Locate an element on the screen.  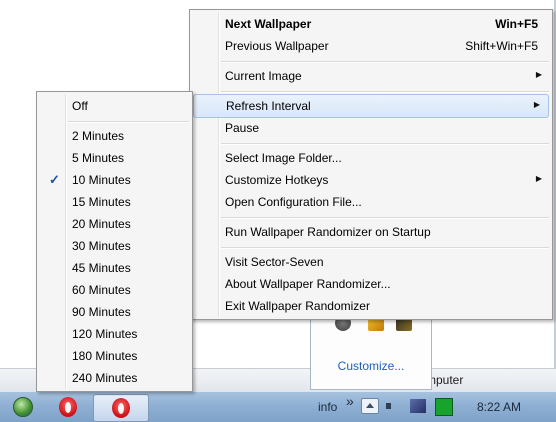
menu-item-label: 60 Minutes is located at coordinates (101, 290).